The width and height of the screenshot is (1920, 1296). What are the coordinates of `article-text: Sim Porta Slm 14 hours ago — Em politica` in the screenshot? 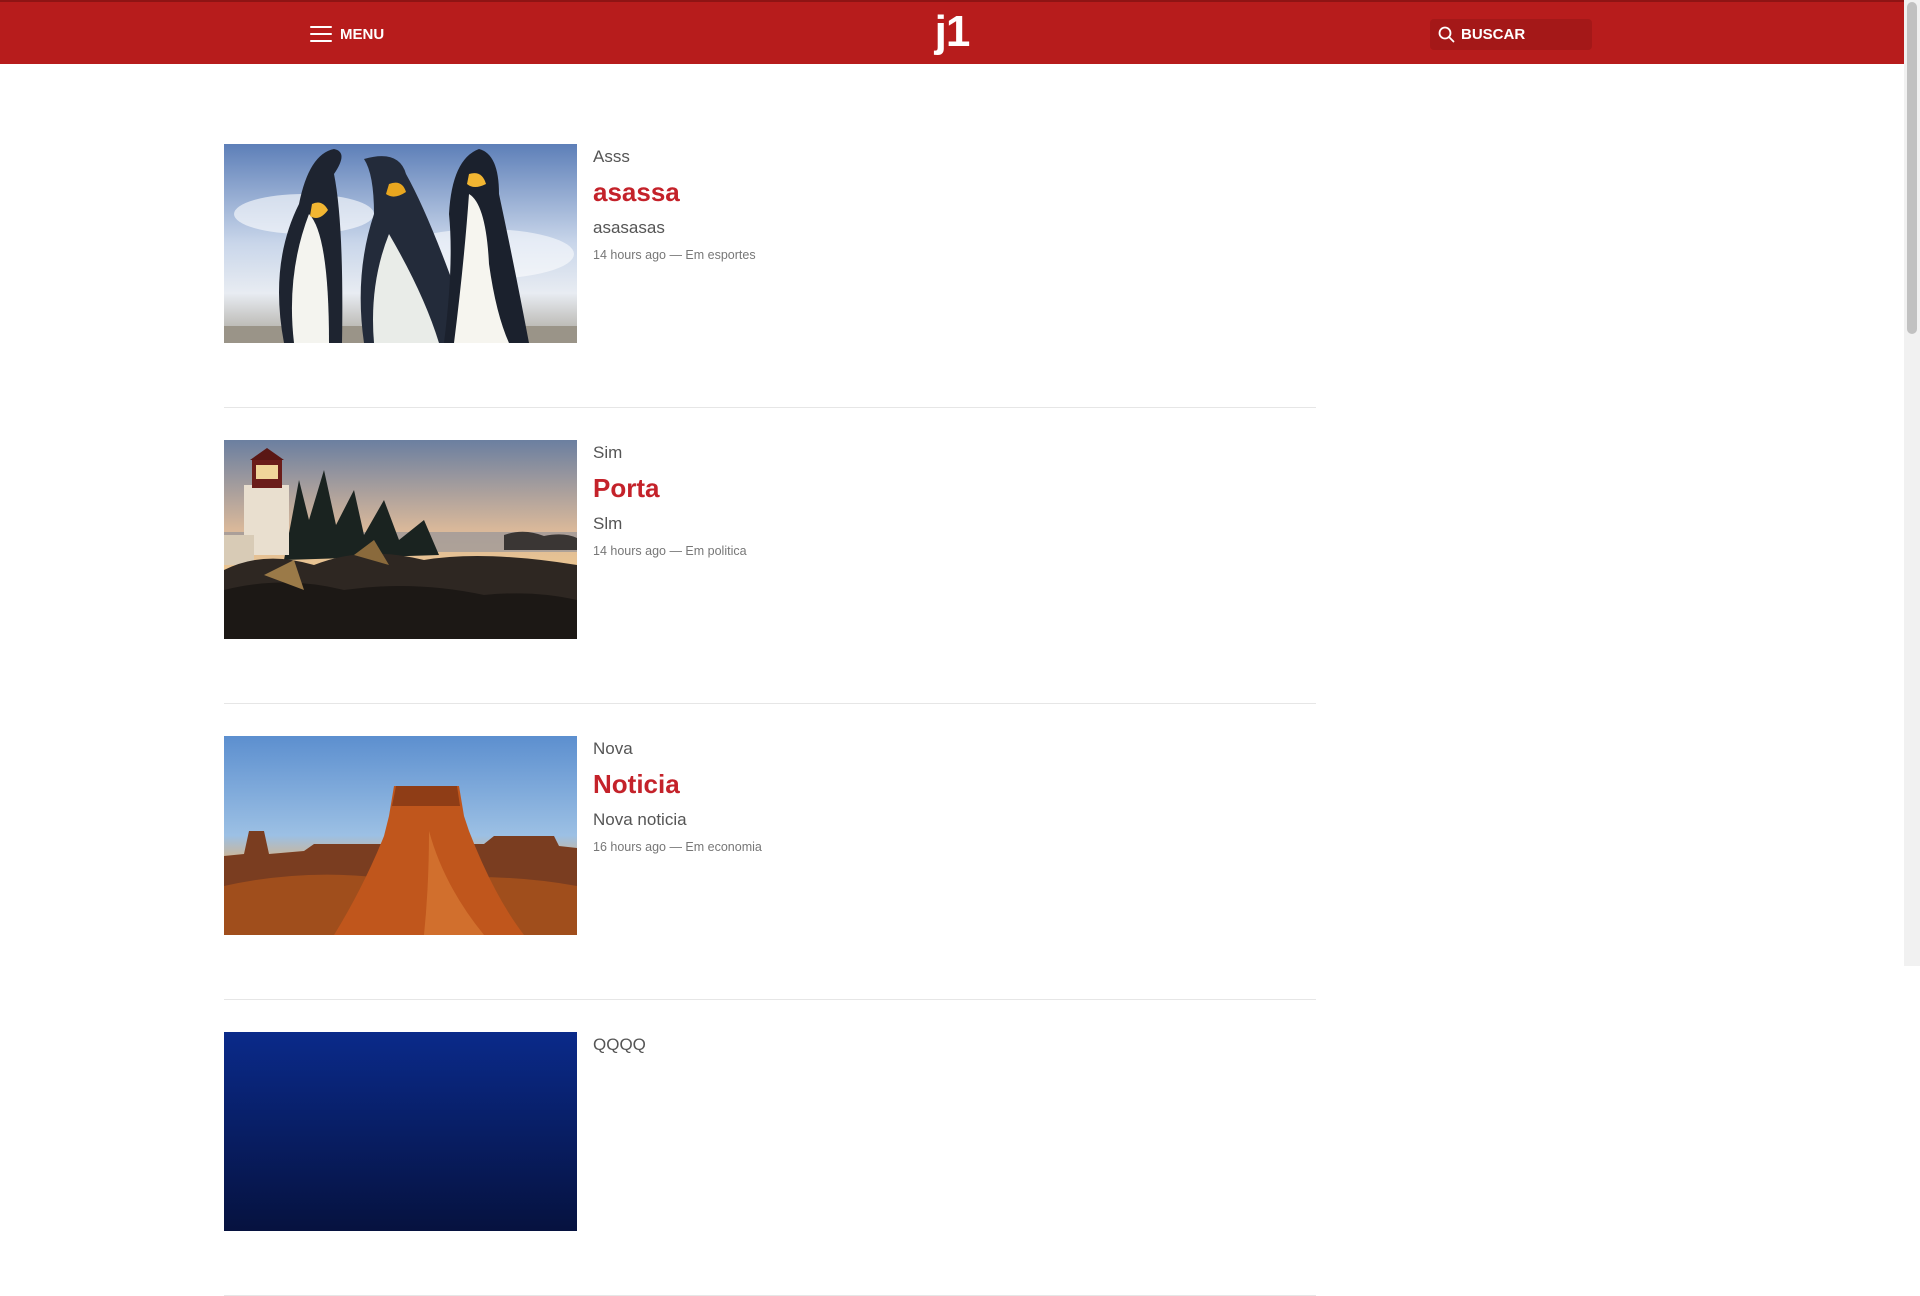 It's located at (670, 499).